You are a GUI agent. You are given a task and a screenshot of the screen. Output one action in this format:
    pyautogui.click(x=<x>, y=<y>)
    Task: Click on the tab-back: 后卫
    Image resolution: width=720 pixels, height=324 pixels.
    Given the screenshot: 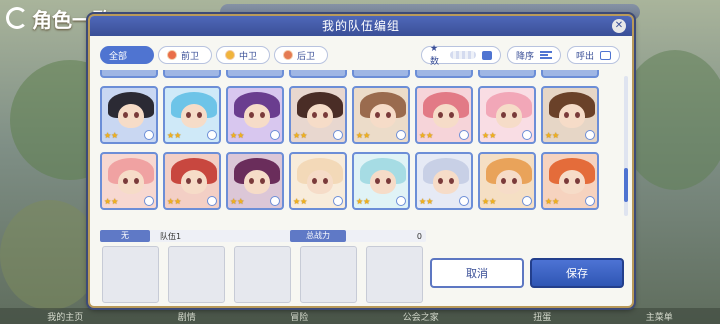 What is the action you would take?
    pyautogui.click(x=301, y=55)
    